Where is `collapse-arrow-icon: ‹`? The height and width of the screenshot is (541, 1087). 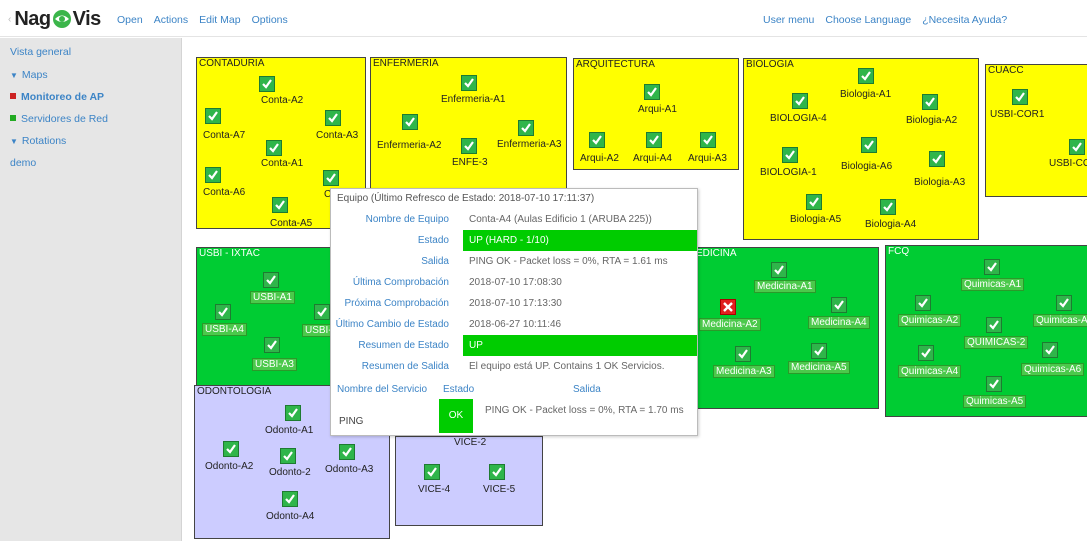
collapse-arrow-icon: ‹ is located at coordinates (9, 19).